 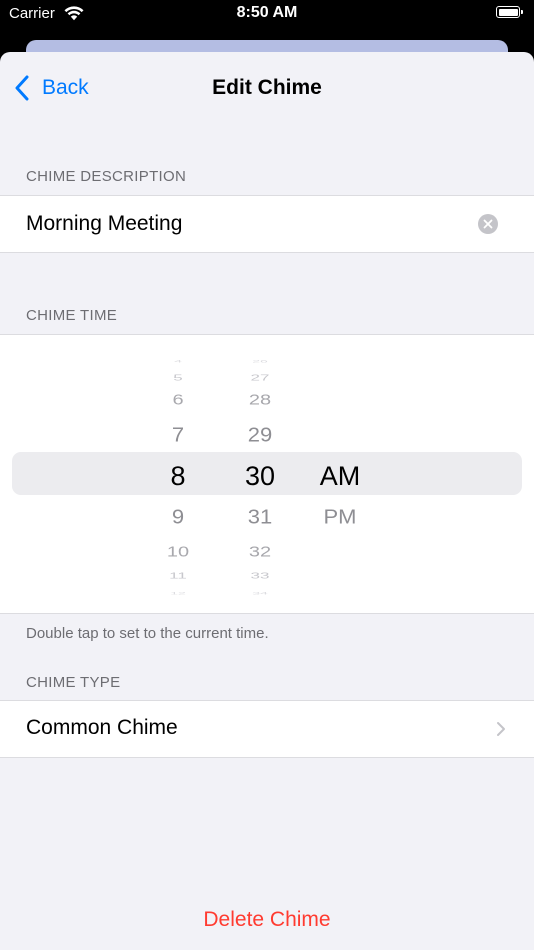 I want to click on hour-option: 11, so click(x=178, y=575).